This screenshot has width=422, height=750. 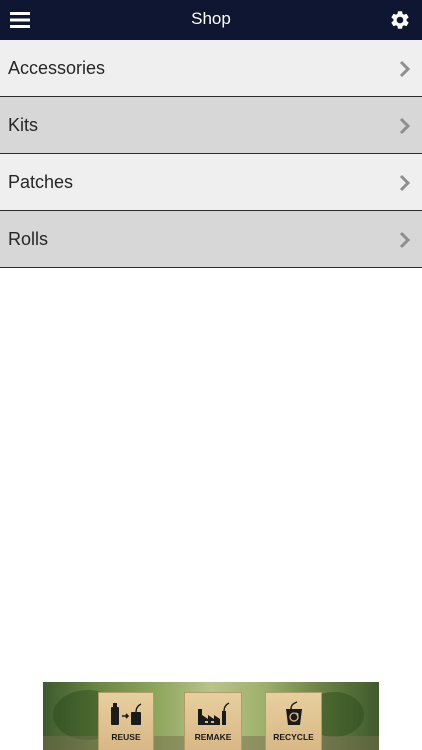 What do you see at coordinates (20, 20) in the screenshot?
I see `hamburger-menu-icon` at bounding box center [20, 20].